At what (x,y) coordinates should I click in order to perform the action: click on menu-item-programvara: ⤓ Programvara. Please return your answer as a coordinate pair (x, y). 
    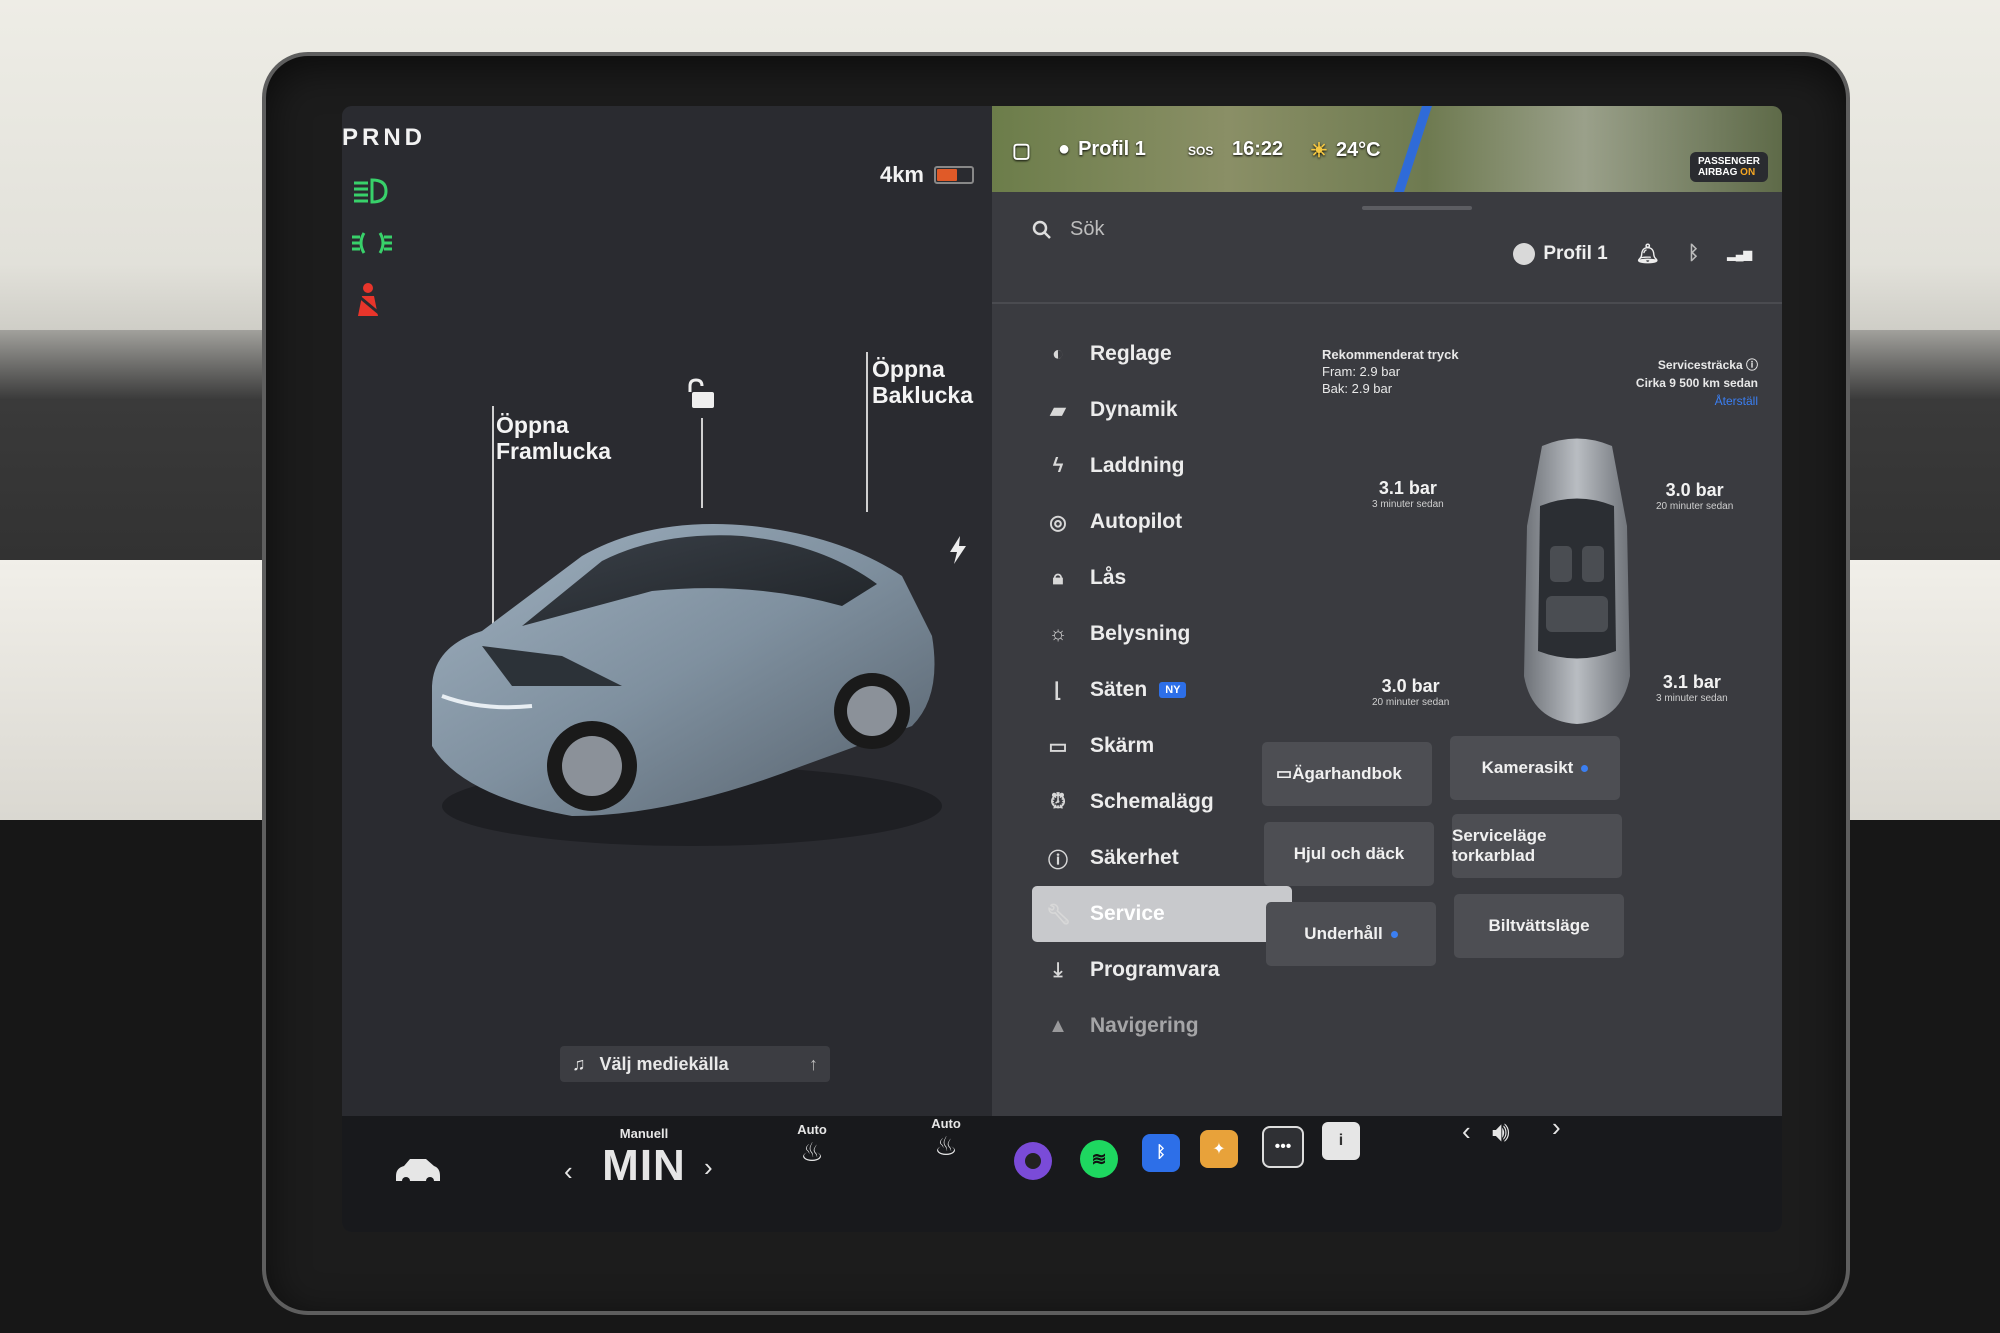
    Looking at the image, I should click on (1162, 970).